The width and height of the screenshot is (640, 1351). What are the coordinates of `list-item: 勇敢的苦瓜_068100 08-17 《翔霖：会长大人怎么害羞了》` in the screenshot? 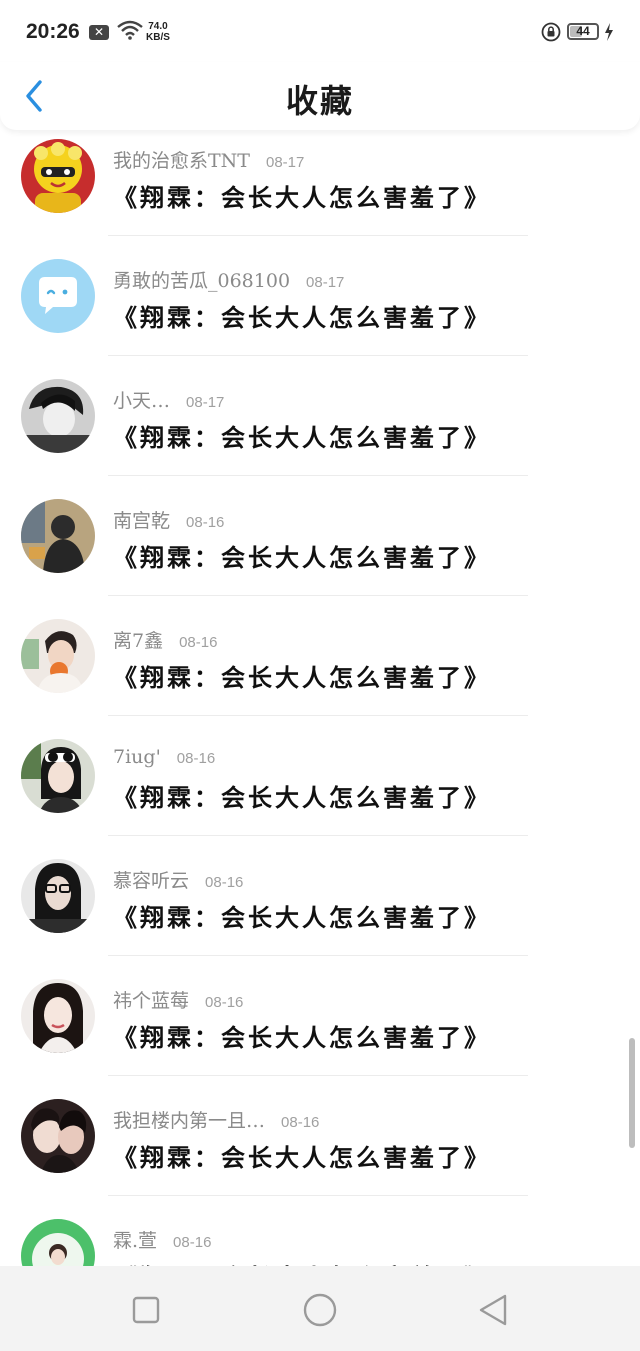 It's located at (320, 310).